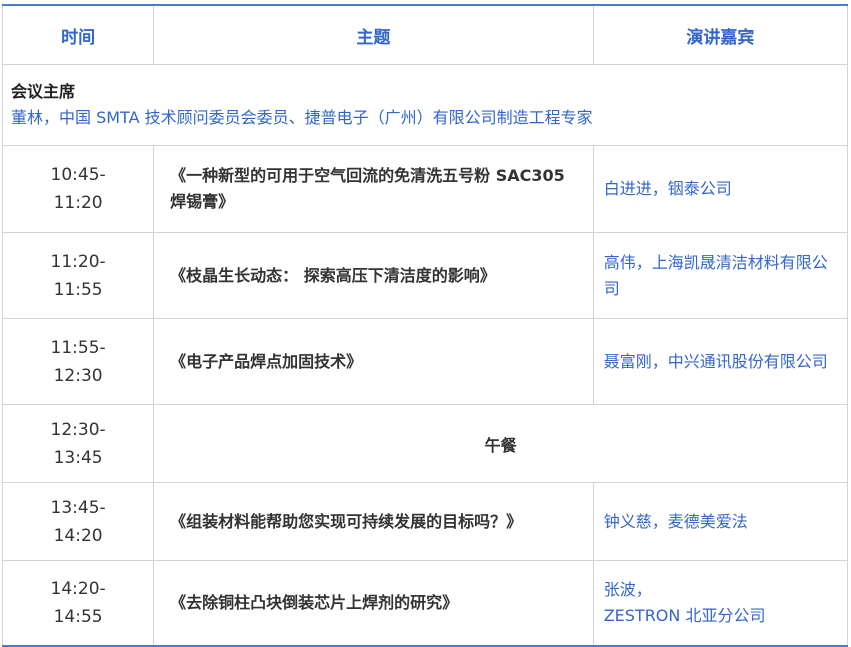  Describe the element at coordinates (684, 615) in the screenshot. I see `speaker-company: ZESTRON 北亚分公司` at that location.